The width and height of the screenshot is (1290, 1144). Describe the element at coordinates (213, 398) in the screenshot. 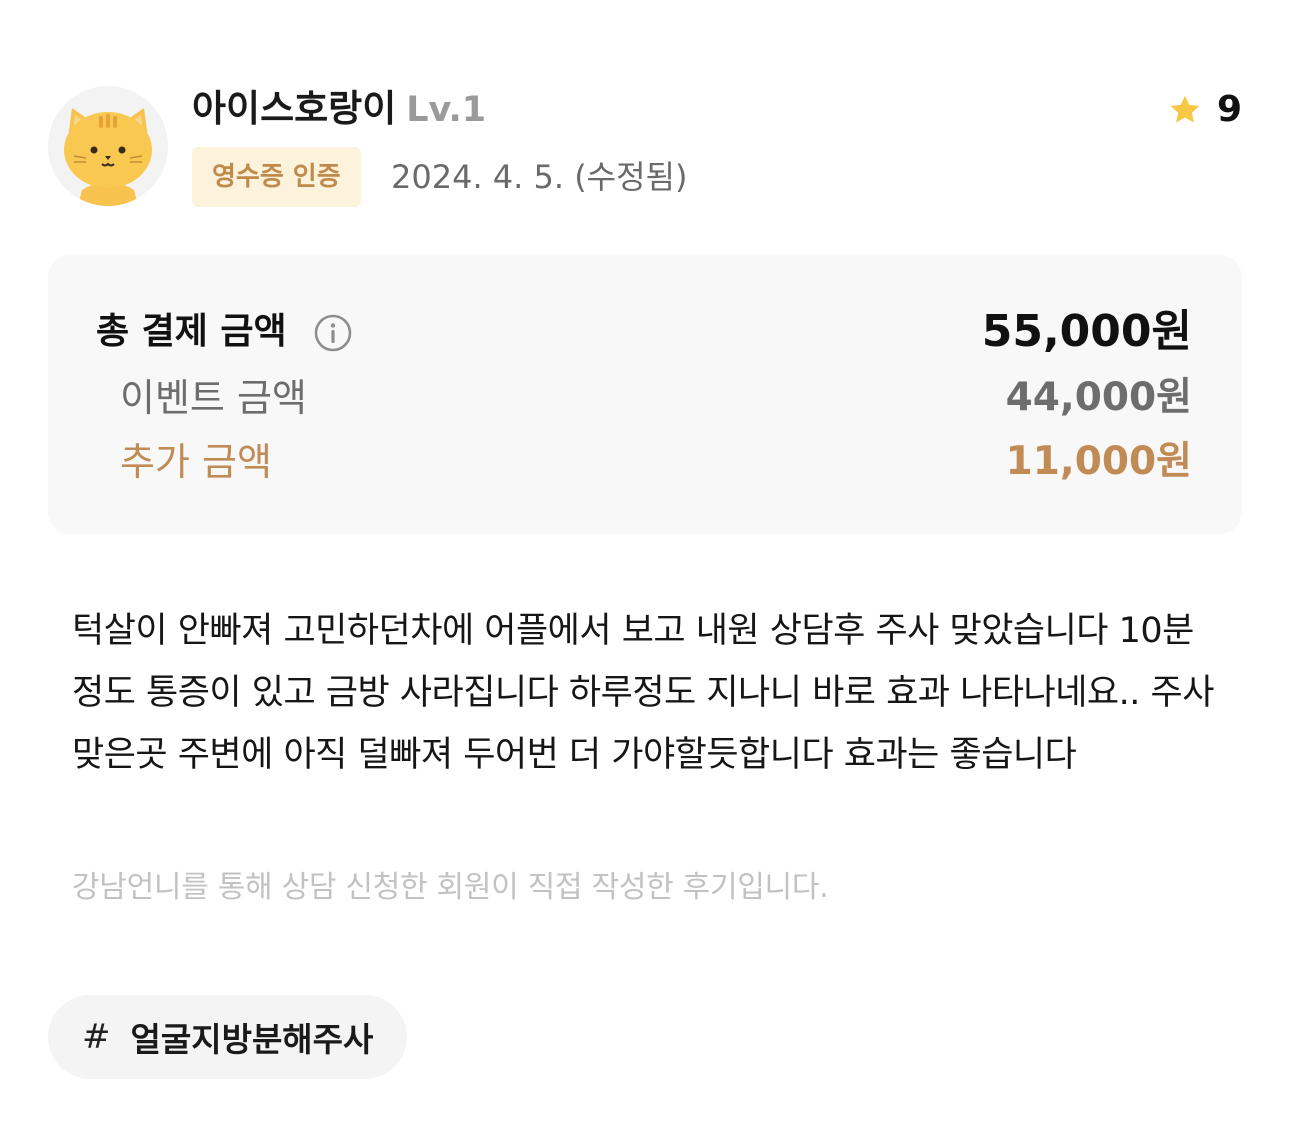

I see `event-amount-label: 이벤트 금액` at that location.